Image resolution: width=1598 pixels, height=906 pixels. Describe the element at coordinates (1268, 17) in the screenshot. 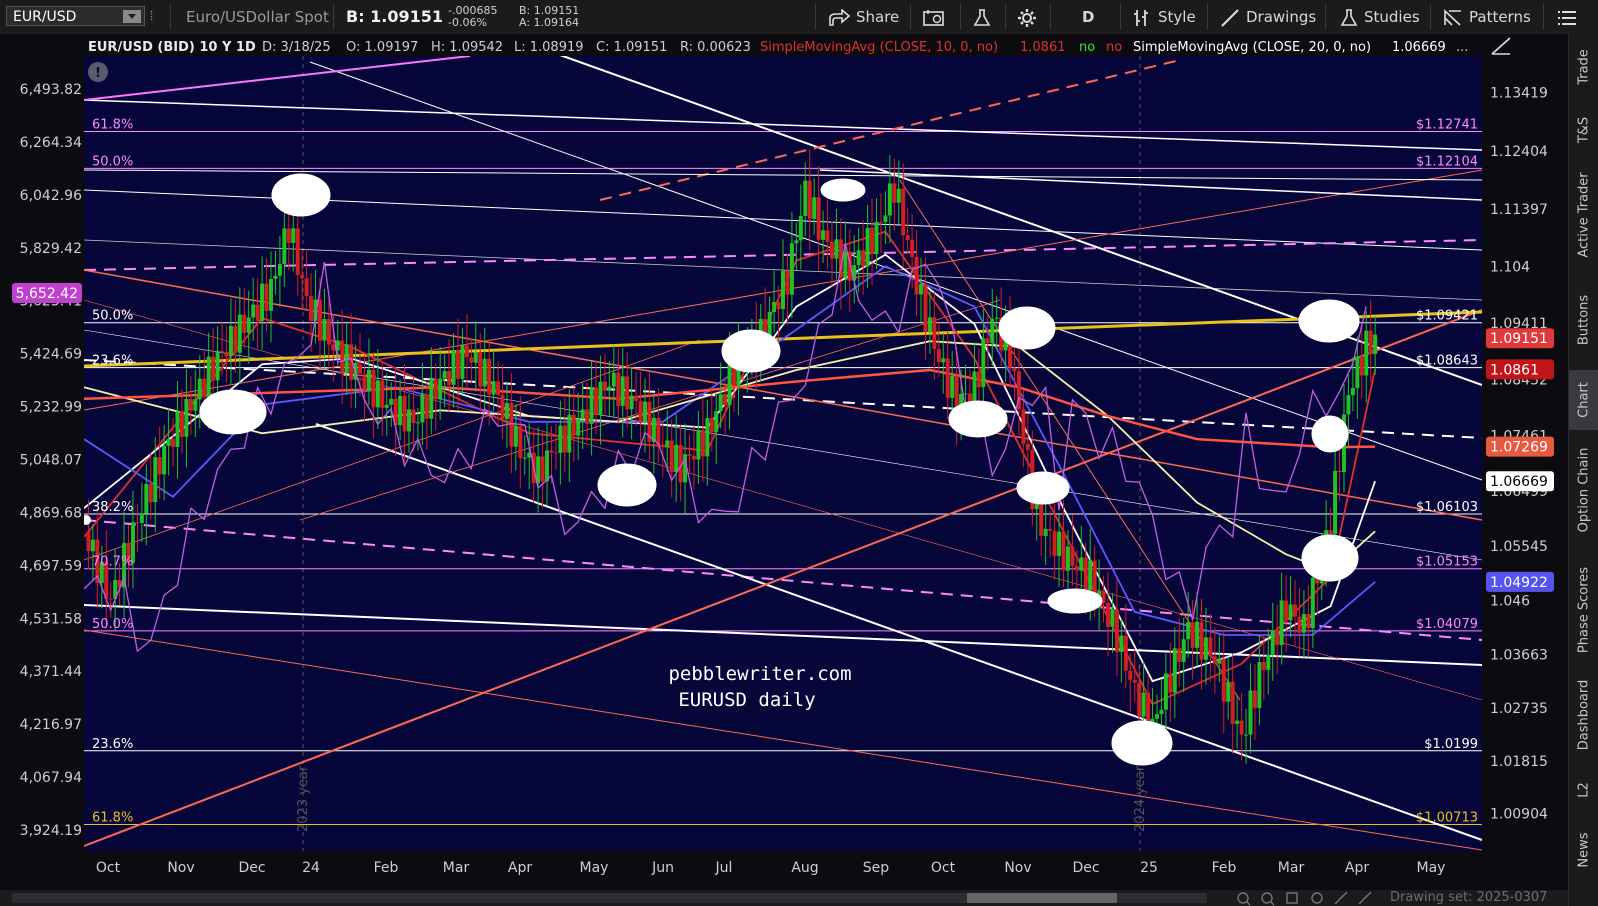

I see `drawings-button: Drawings` at that location.